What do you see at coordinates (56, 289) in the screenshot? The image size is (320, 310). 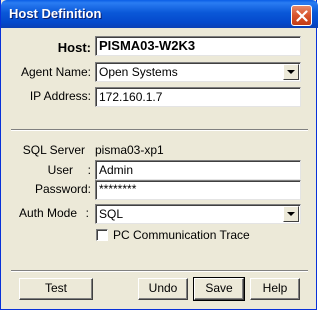 I see `test-button: Test` at bounding box center [56, 289].